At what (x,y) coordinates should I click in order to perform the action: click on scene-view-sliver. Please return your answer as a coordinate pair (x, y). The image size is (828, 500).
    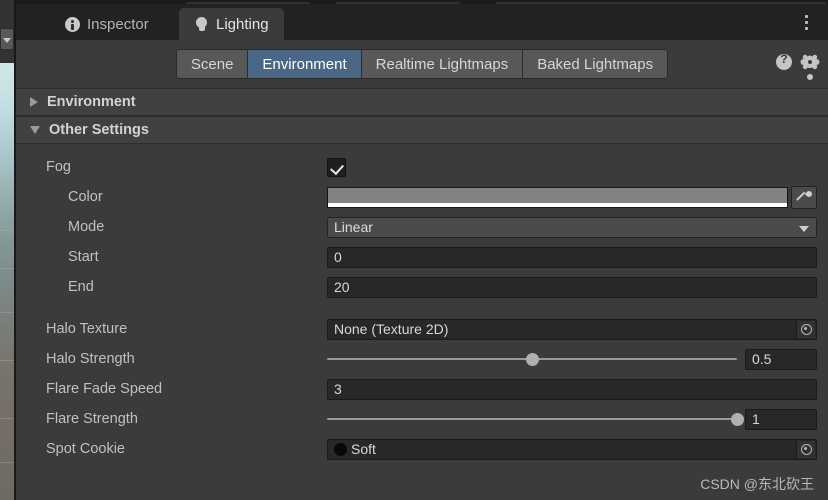
    Looking at the image, I should click on (8, 250).